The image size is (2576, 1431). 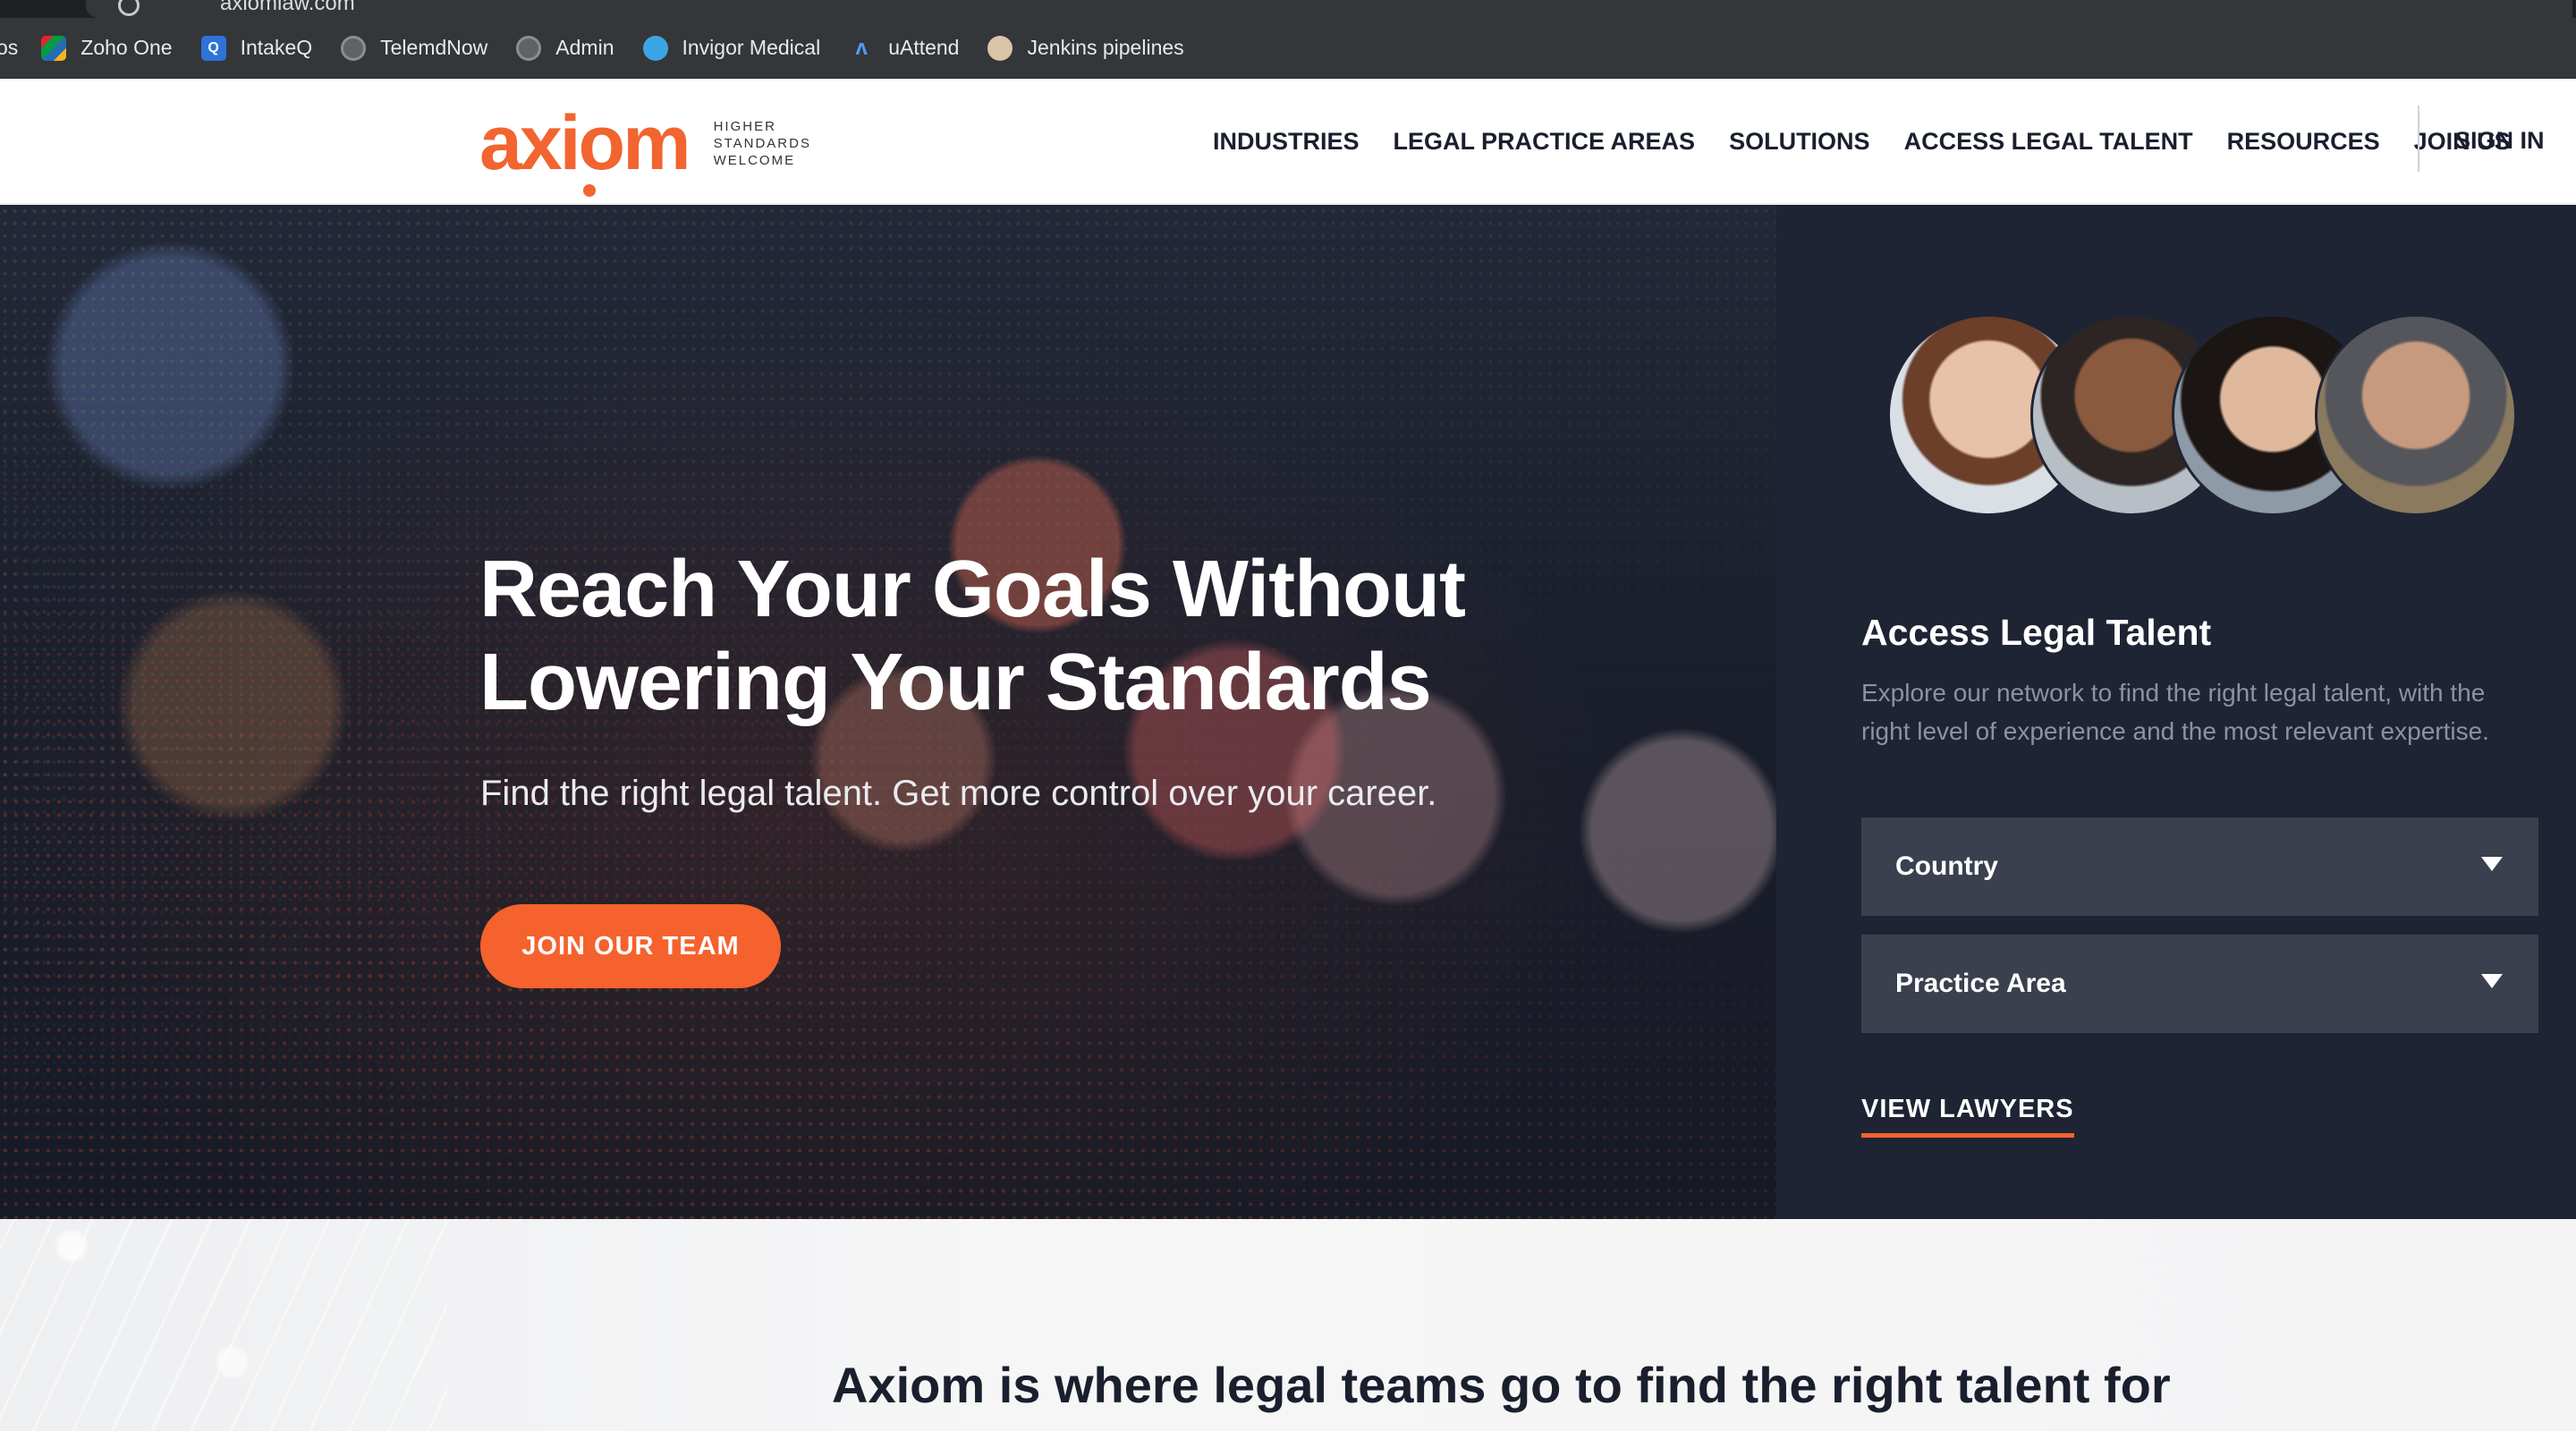 I want to click on bookmark-label: IntakeQ, so click(x=276, y=48).